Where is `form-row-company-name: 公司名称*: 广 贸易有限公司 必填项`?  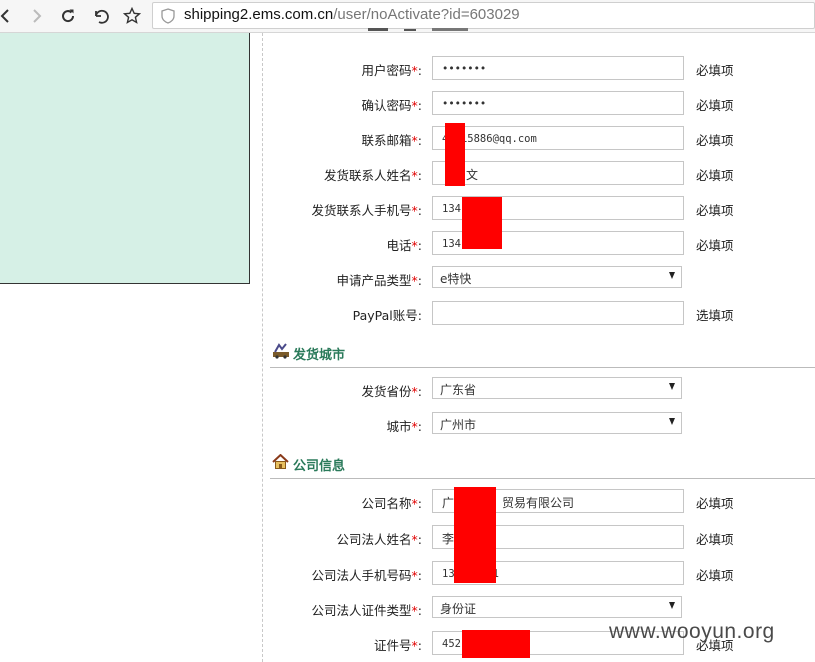
form-row-company-name: 公司名称*: 广 贸易有限公司 必填项 is located at coordinates (538, 501).